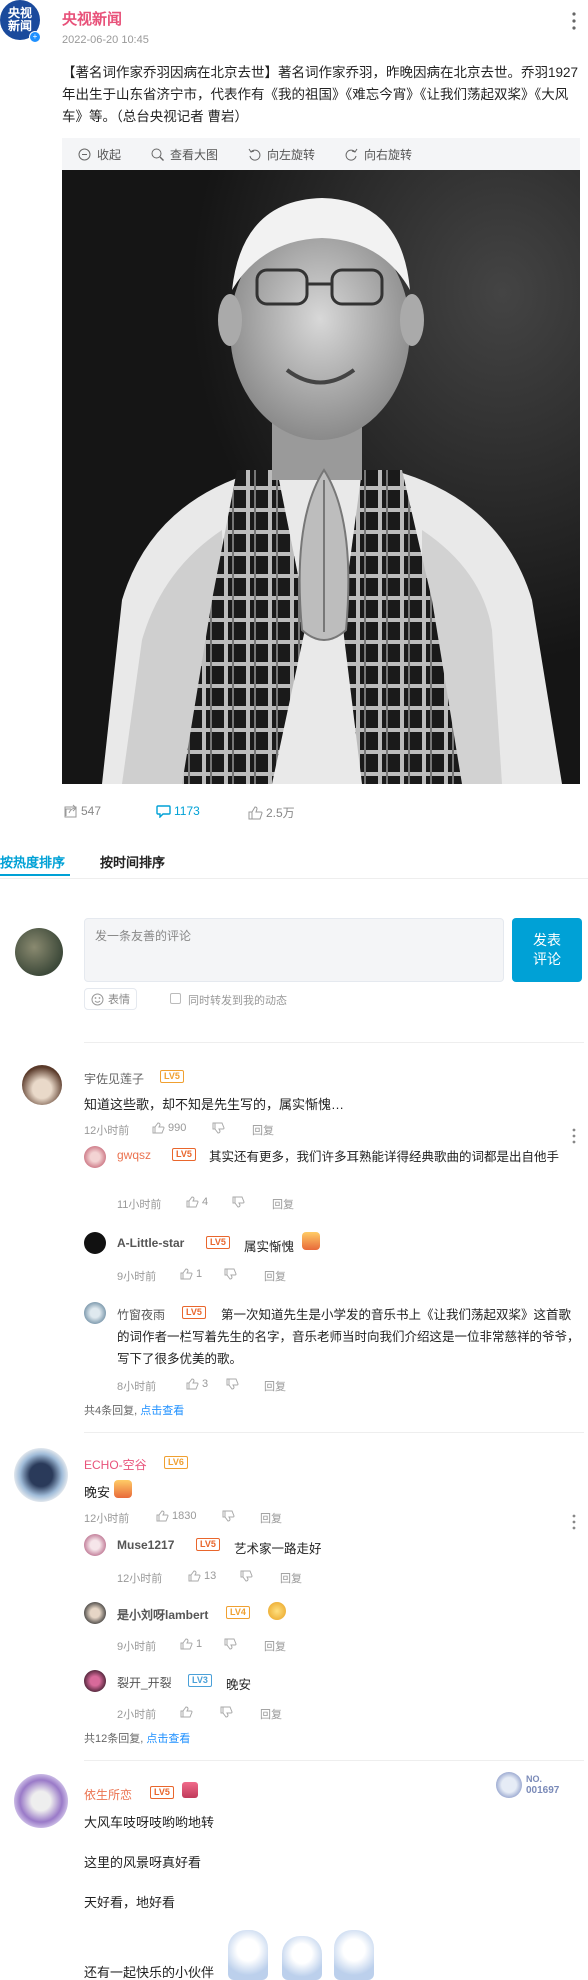 The width and height of the screenshot is (588, 1980). Describe the element at coordinates (205, 1202) in the screenshot. I see `like-count: 4` at that location.